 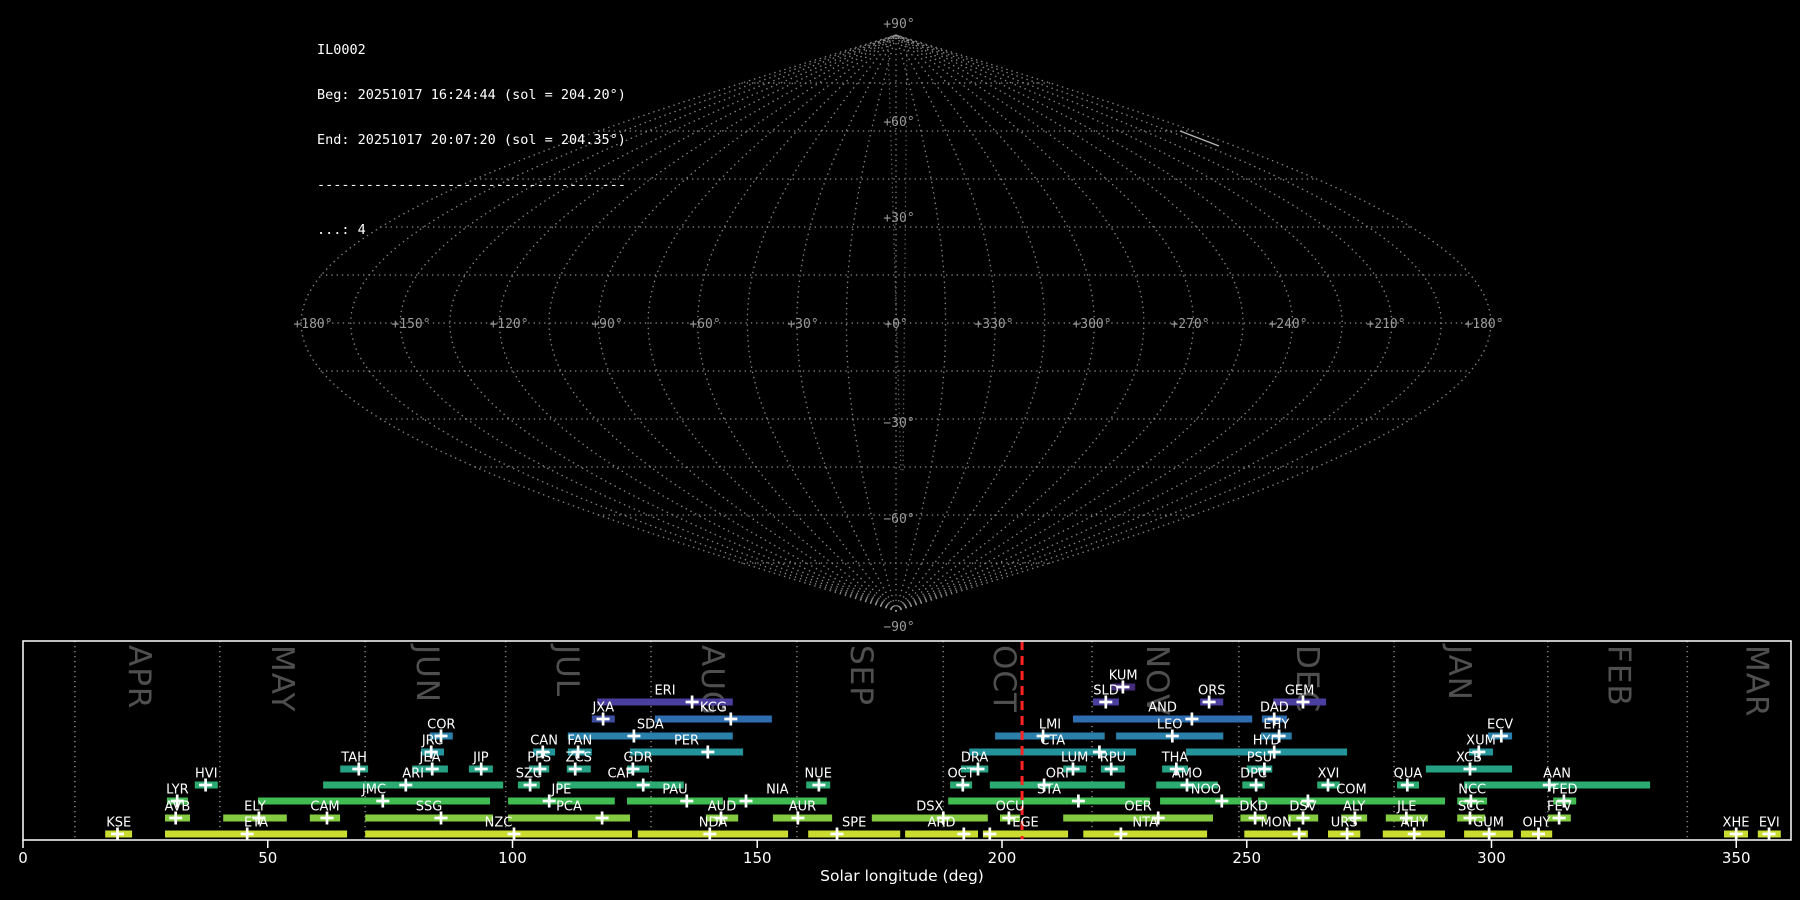 What do you see at coordinates (620, 774) in the screenshot?
I see `shower-code-label: CAP` at bounding box center [620, 774].